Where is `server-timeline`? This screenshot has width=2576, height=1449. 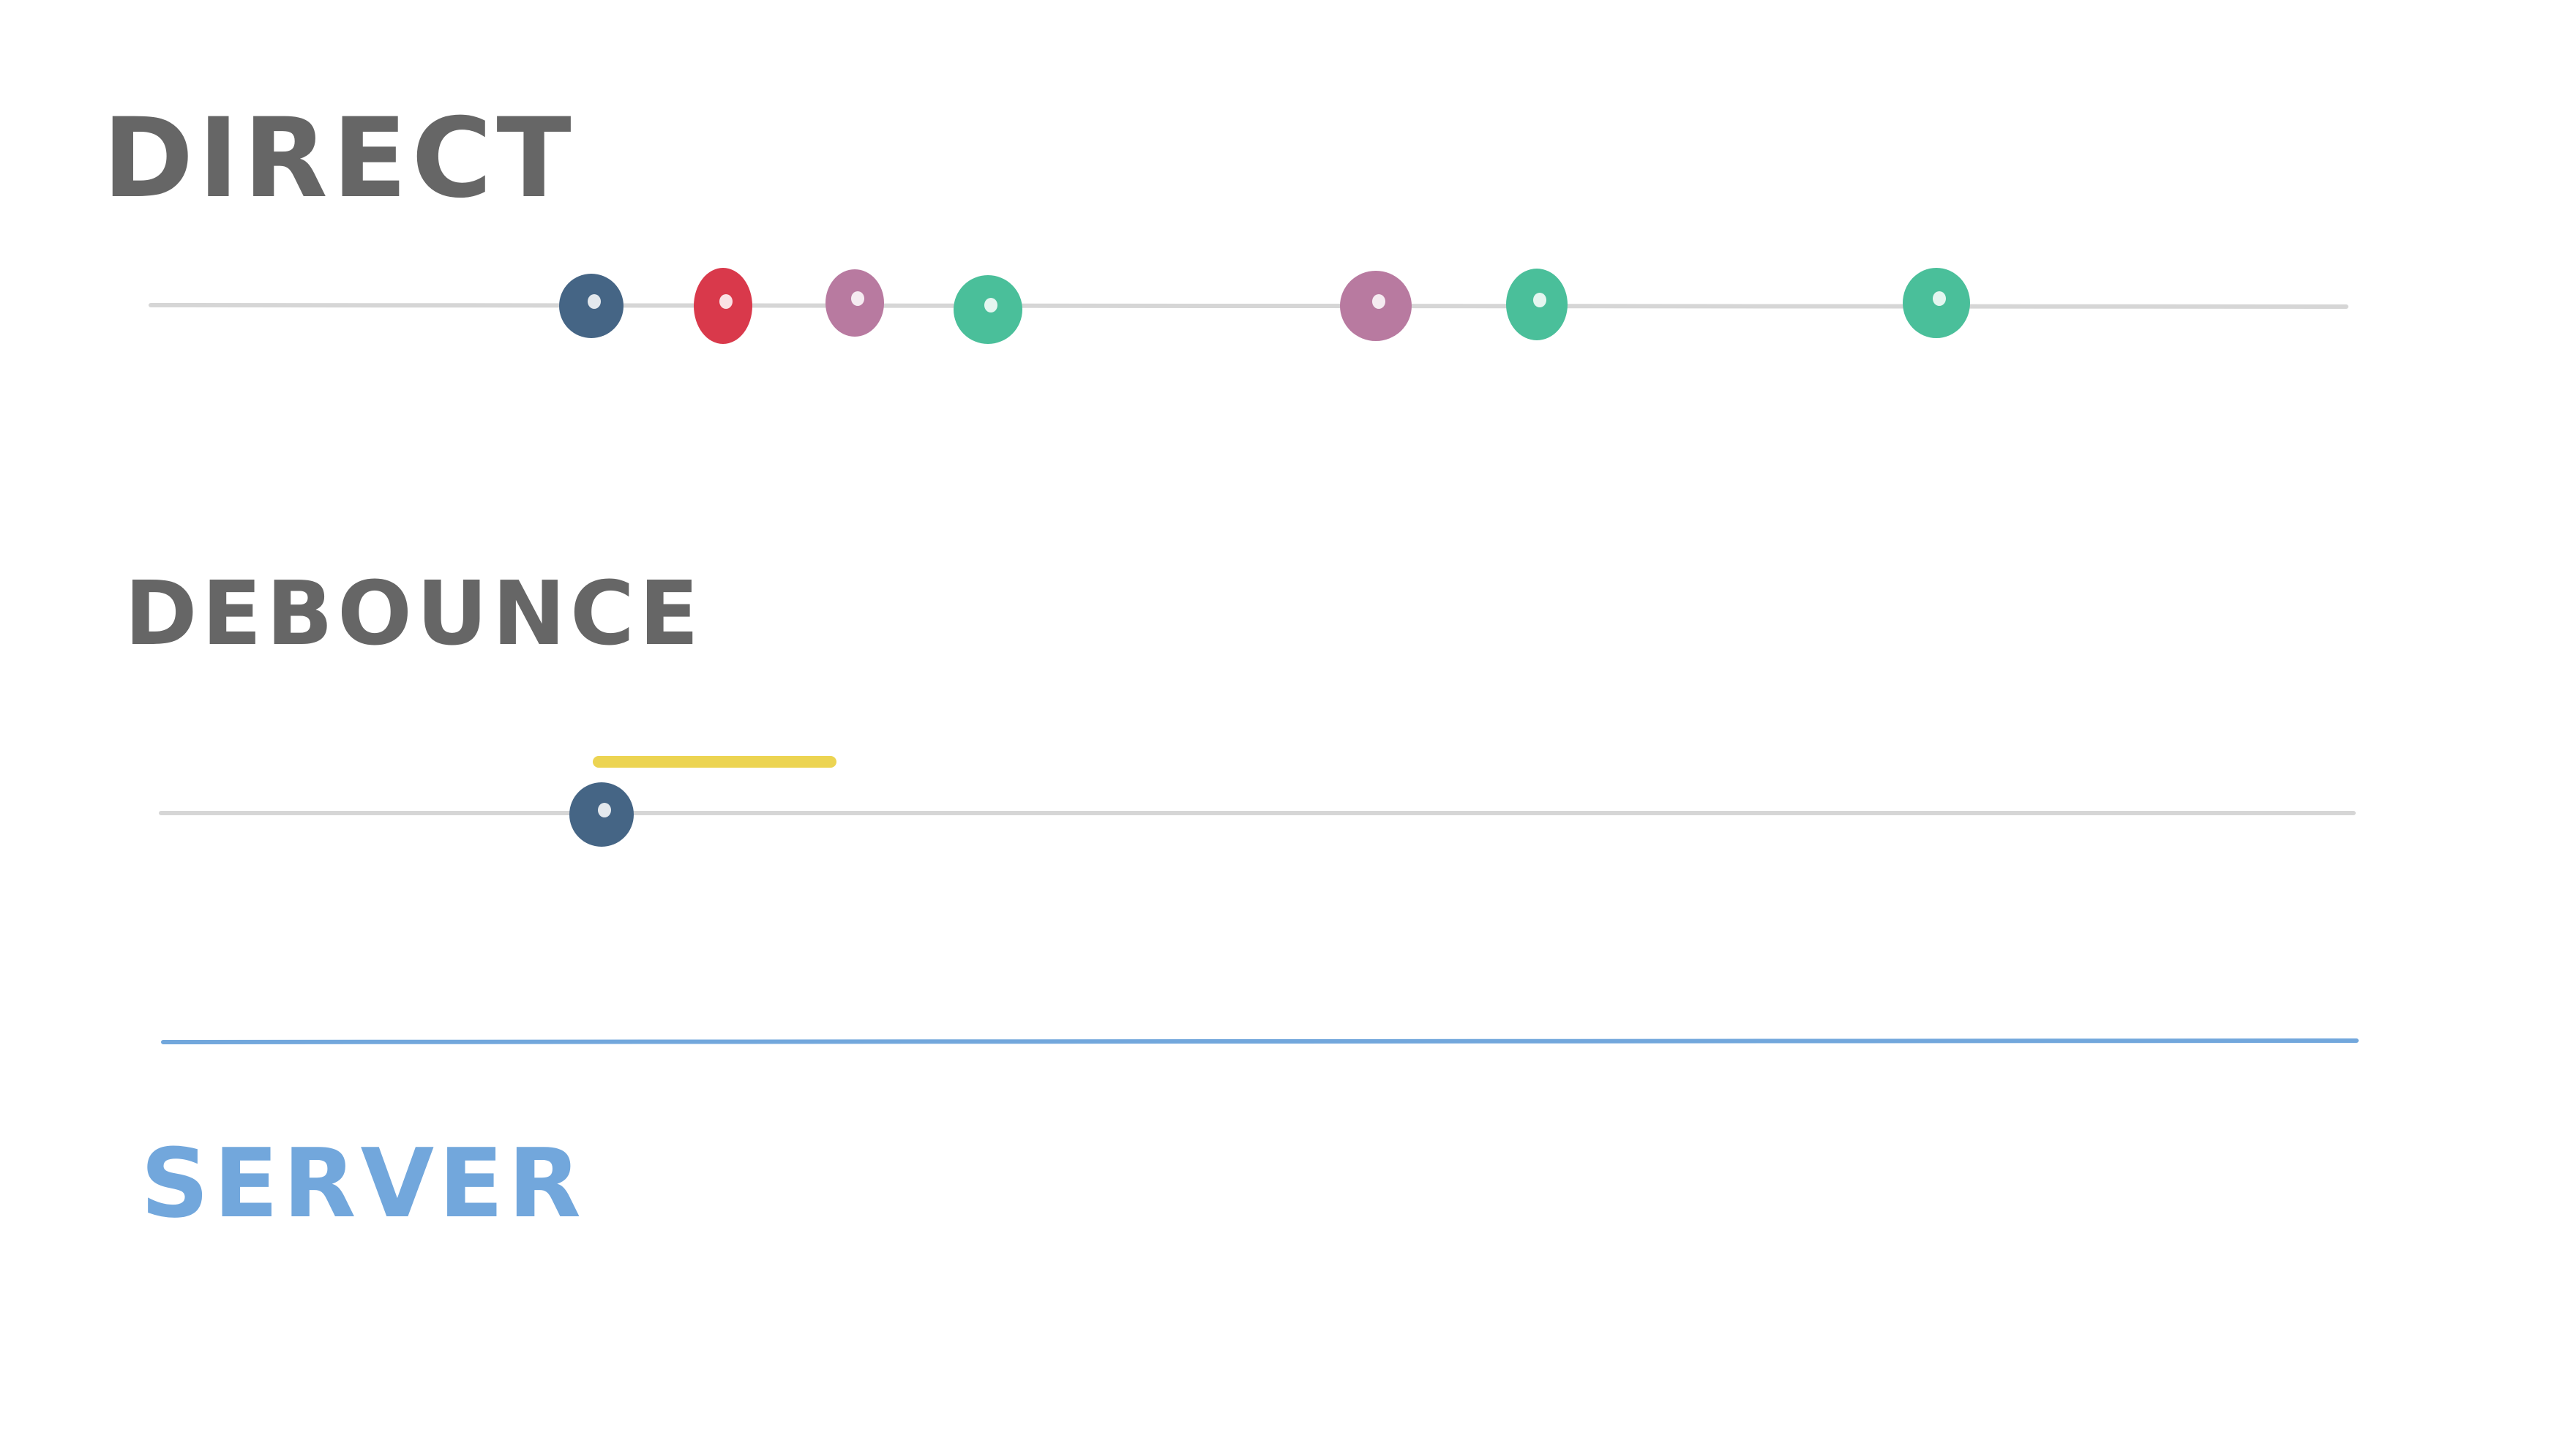 server-timeline is located at coordinates (1260, 1041).